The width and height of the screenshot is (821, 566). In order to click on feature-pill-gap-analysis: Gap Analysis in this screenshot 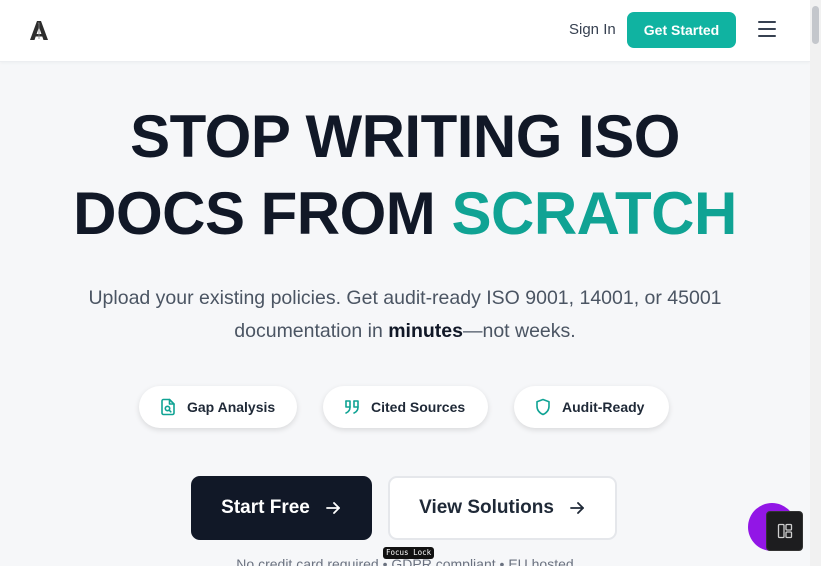, I will do `click(218, 407)`.